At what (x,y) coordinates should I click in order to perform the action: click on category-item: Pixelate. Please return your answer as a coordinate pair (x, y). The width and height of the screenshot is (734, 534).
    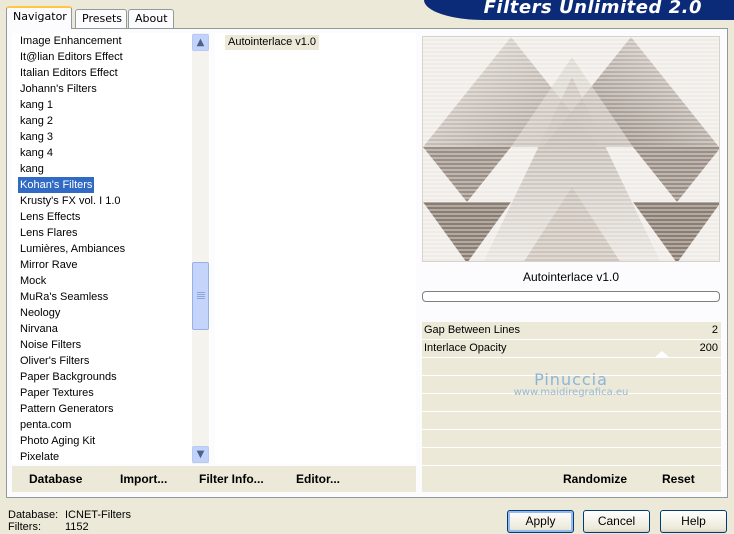
    Looking at the image, I should click on (108, 456).